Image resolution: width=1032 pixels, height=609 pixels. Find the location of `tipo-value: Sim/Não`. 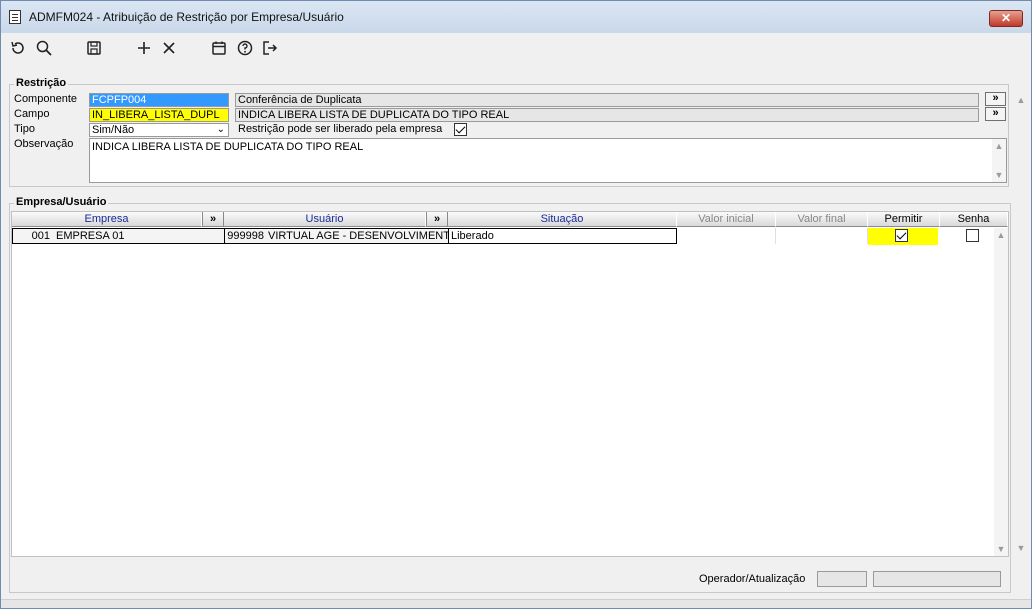

tipo-value: Sim/Não is located at coordinates (113, 130).